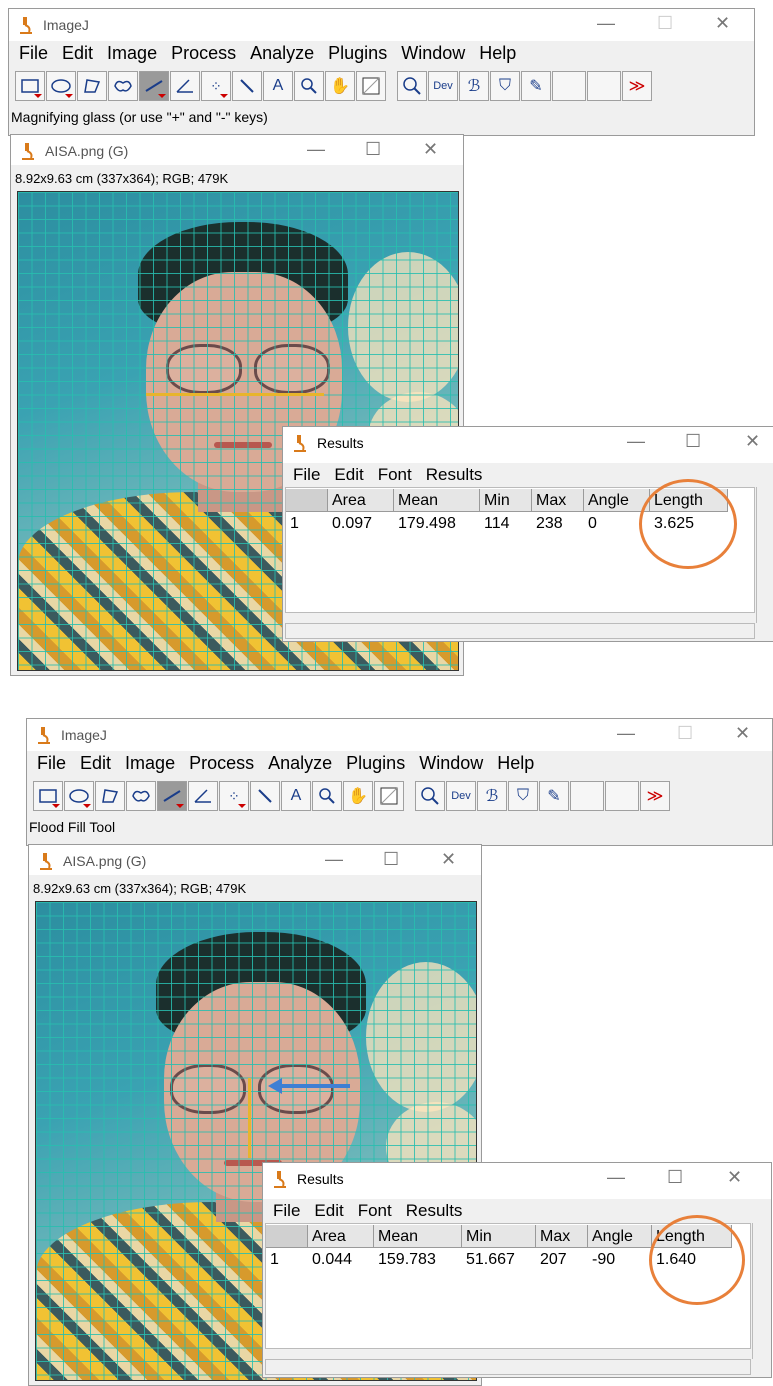 This screenshot has height=1386, width=773. Describe the element at coordinates (688, 524) in the screenshot. I see `highlight-circle` at that location.